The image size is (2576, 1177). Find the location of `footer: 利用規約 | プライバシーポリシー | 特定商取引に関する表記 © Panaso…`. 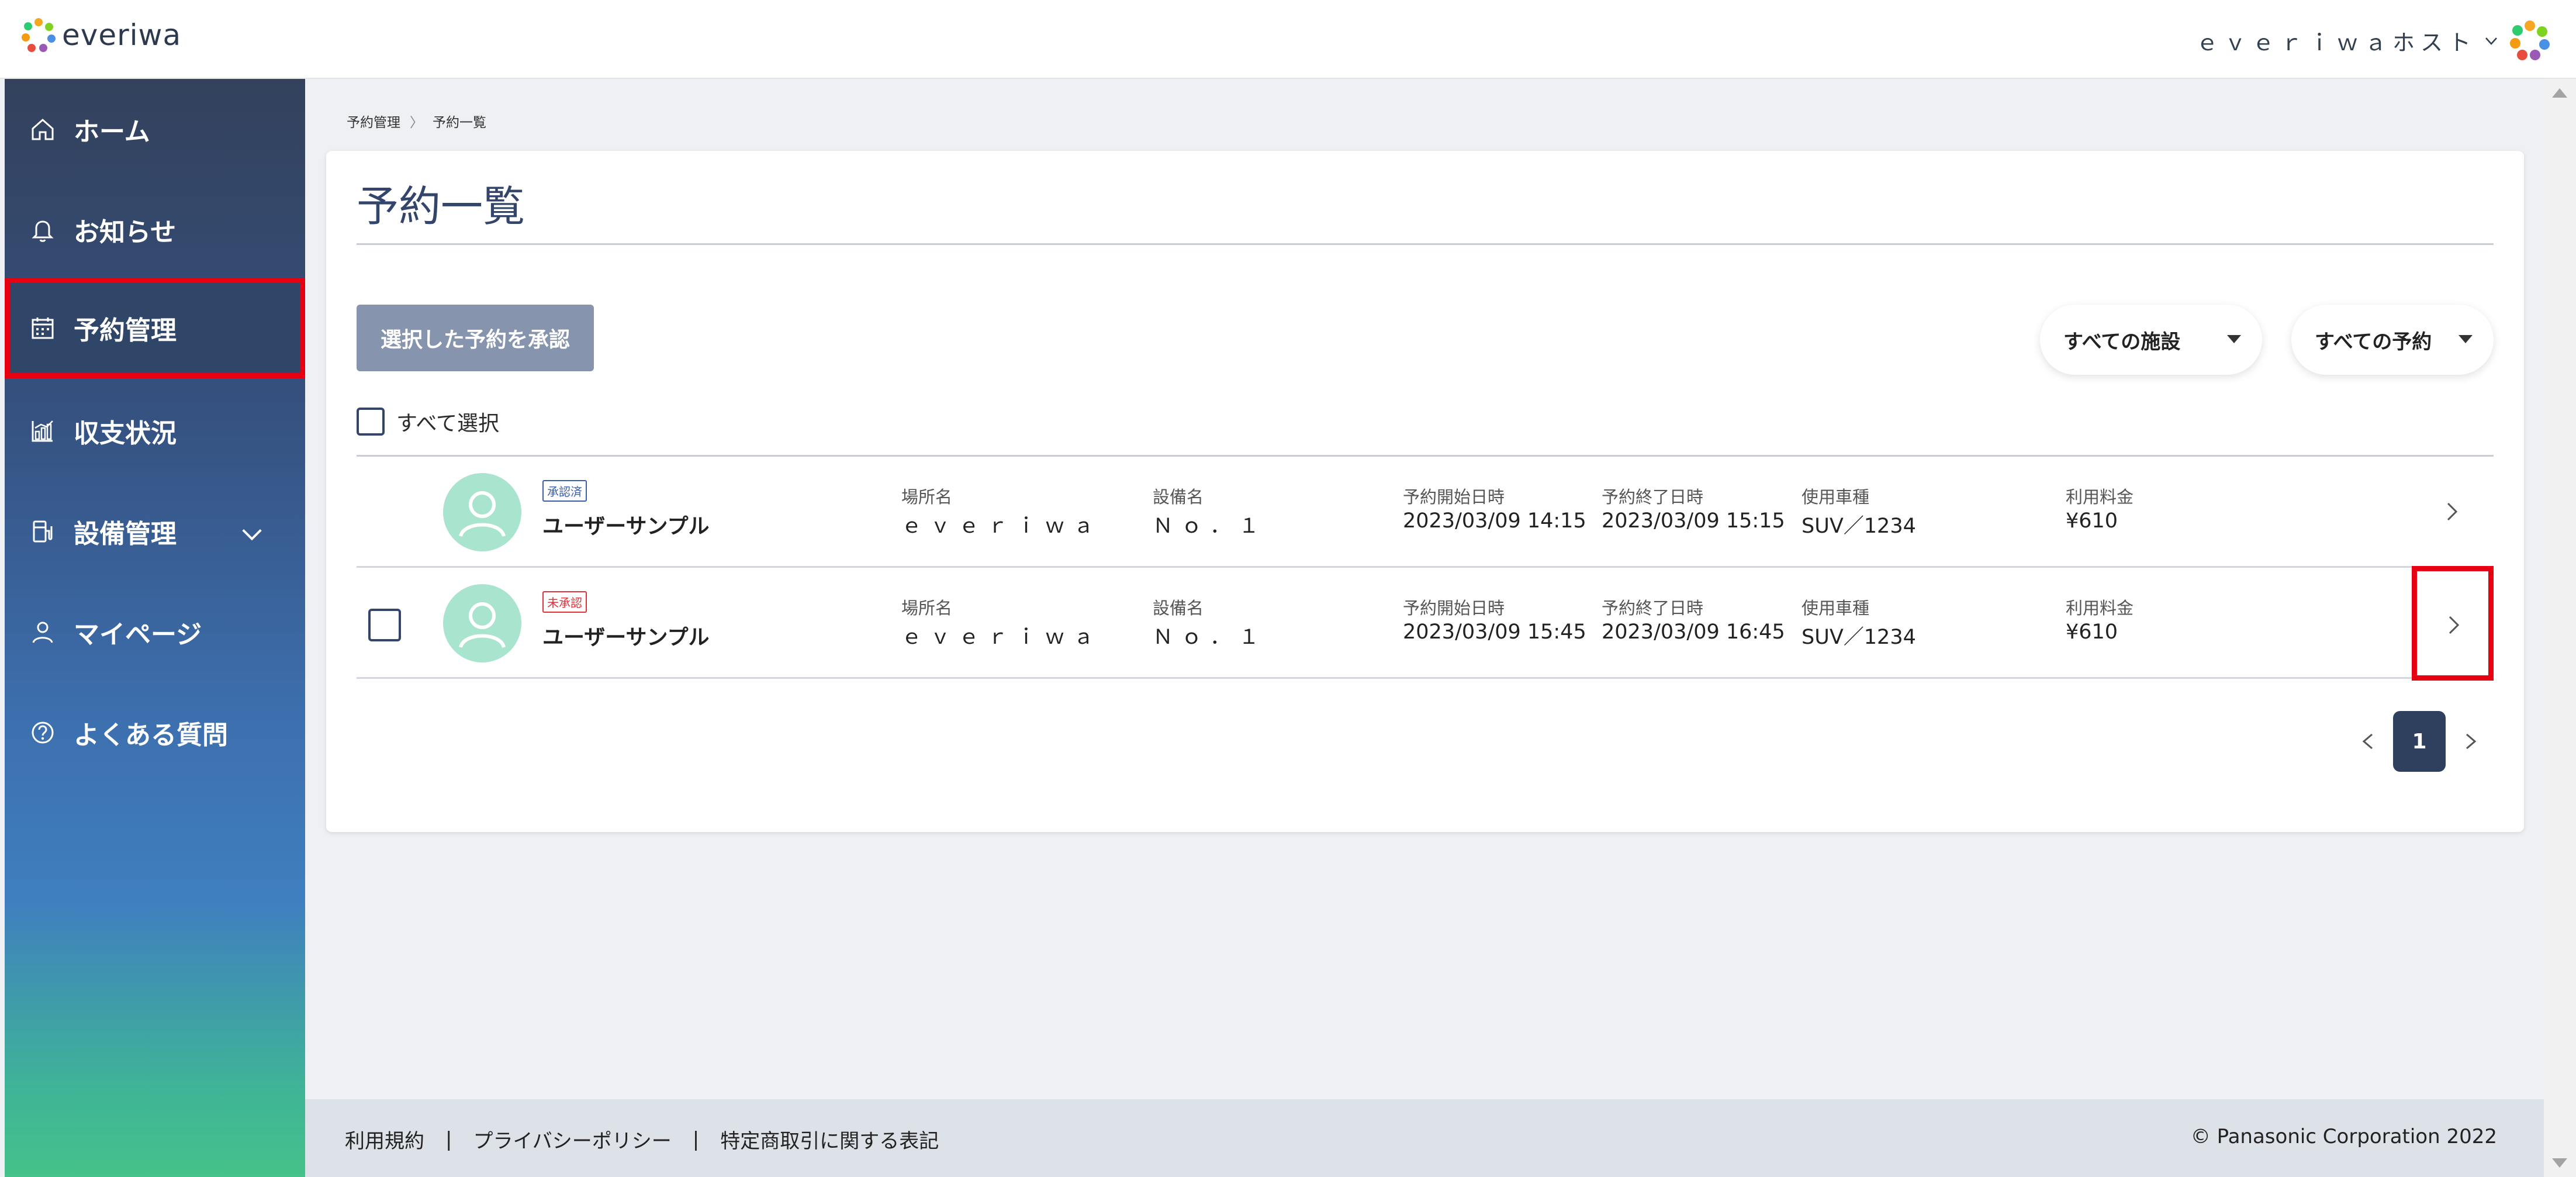

footer: 利用規約 | プライバシーポリシー | 特定商取引に関する表記 © Panaso… is located at coordinates (1424, 1138).